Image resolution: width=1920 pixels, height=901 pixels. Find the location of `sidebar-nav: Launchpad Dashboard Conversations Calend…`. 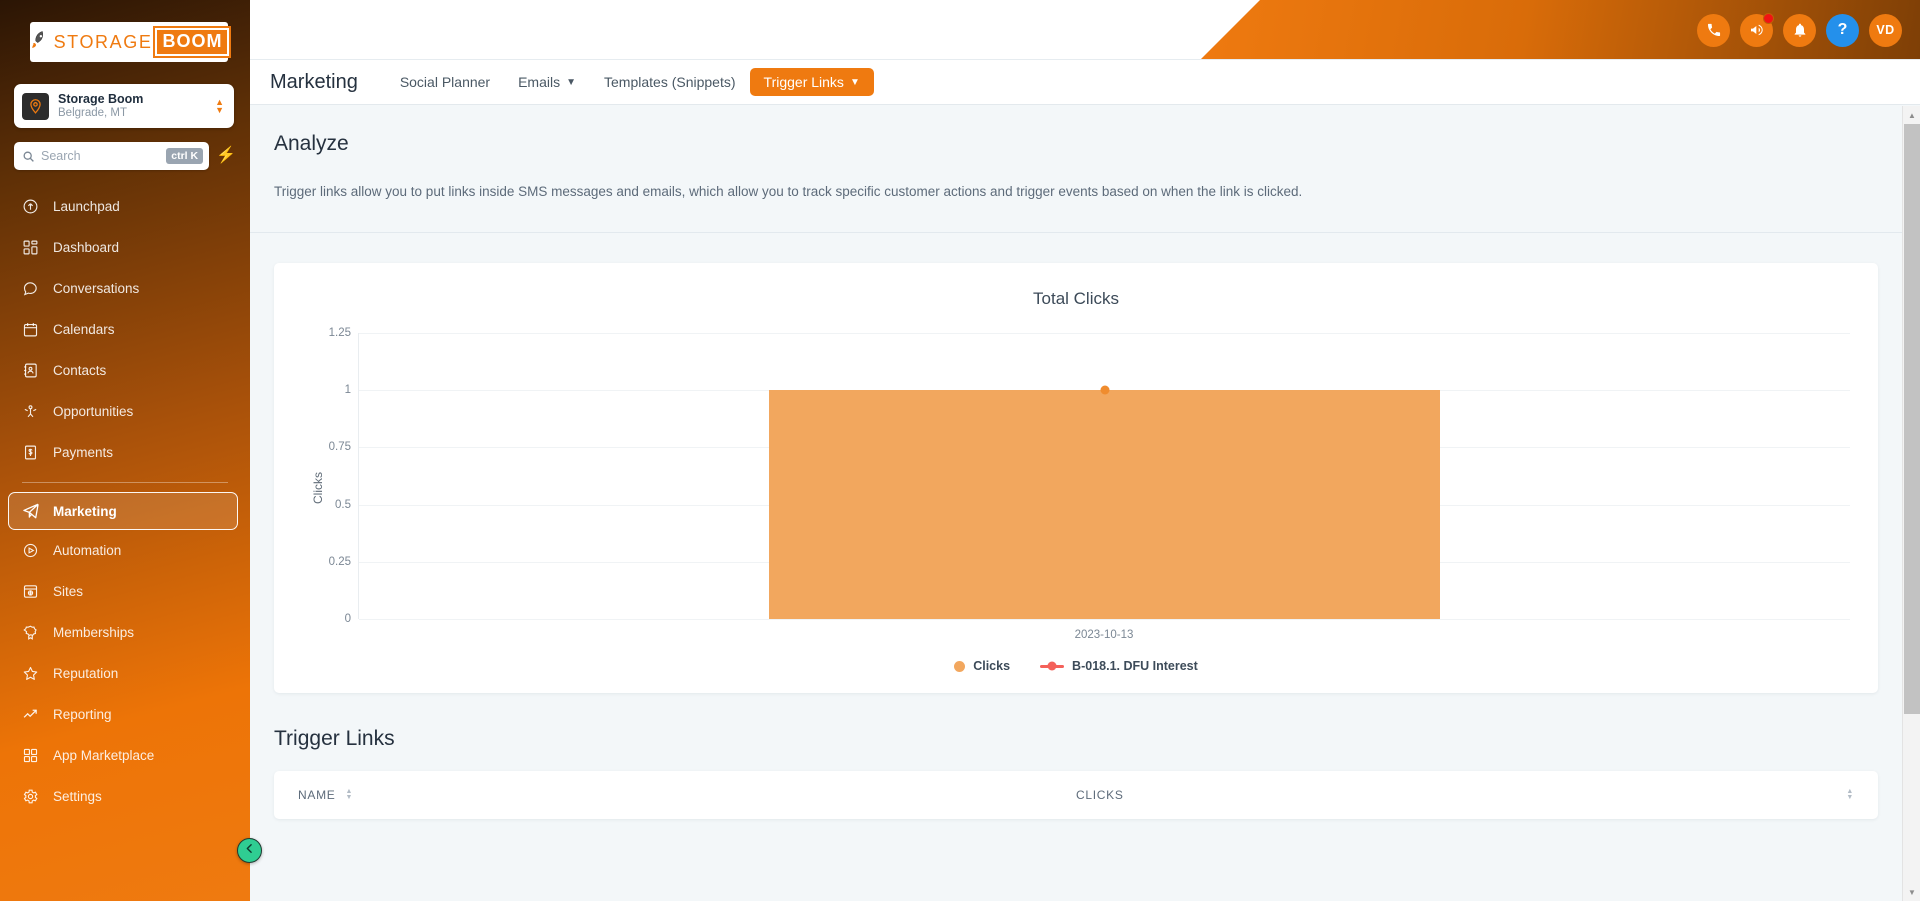

sidebar-nav: Launchpad Dashboard Conversations Calend… is located at coordinates (125, 543).